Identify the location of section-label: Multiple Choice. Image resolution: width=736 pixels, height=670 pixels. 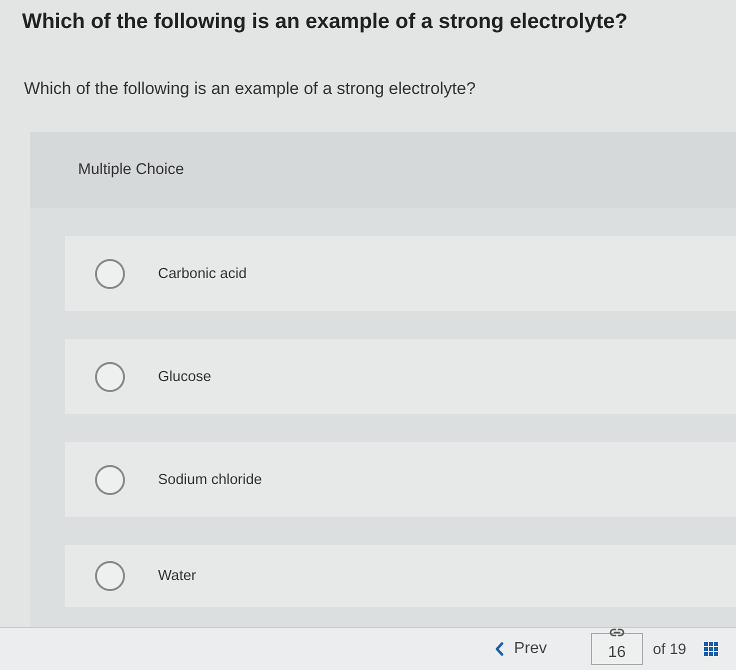
(131, 170).